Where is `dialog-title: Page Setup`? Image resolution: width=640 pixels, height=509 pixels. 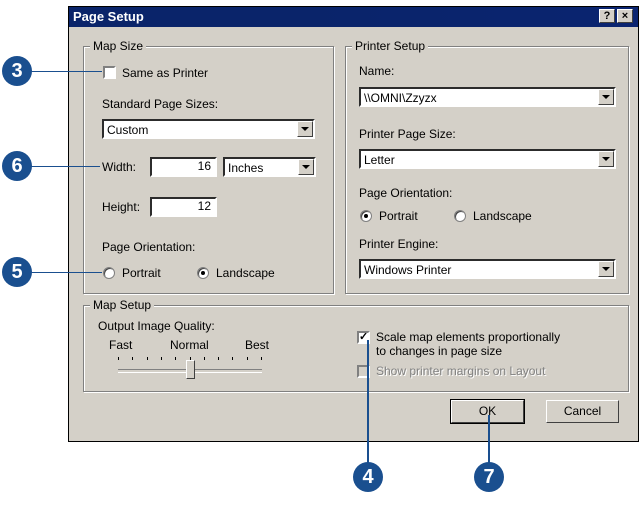
dialog-title: Page Setup is located at coordinates (108, 16).